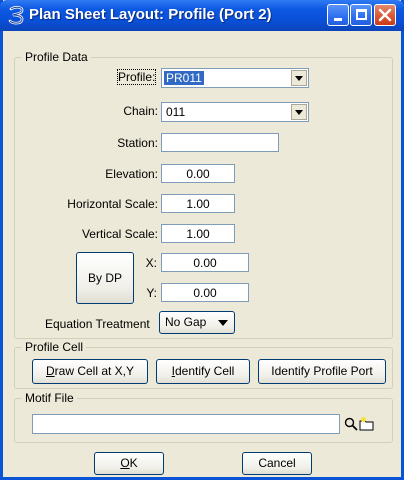 The height and width of the screenshot is (480, 404). Describe the element at coordinates (112, 204) in the screenshot. I see `horizontal-scale-label: Horizontal Scale:` at that location.